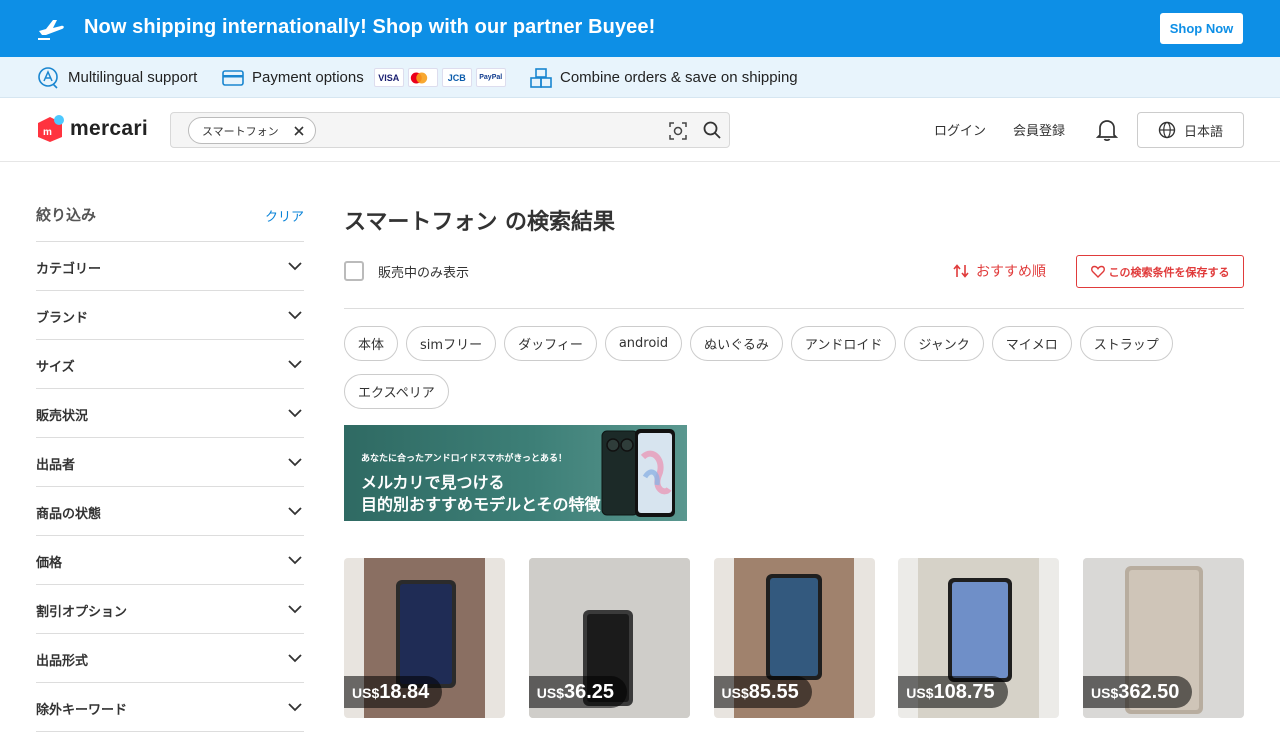 The width and height of the screenshot is (1280, 732). I want to click on on-sale-label: 販売中のみ表示, so click(424, 273).